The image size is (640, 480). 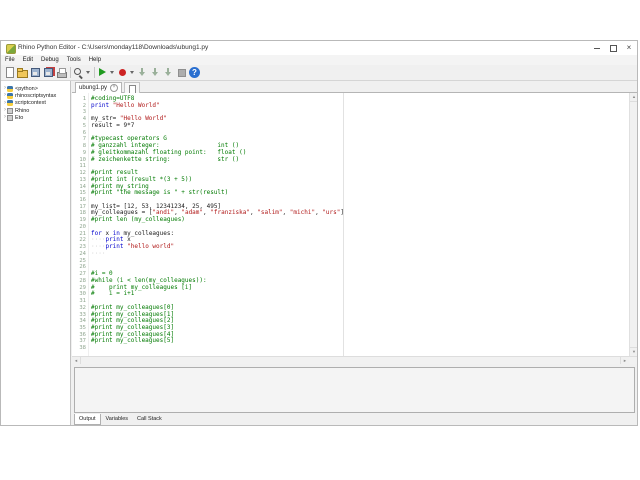 I want to click on scroll-down-icon: ▼, so click(x=633, y=351).